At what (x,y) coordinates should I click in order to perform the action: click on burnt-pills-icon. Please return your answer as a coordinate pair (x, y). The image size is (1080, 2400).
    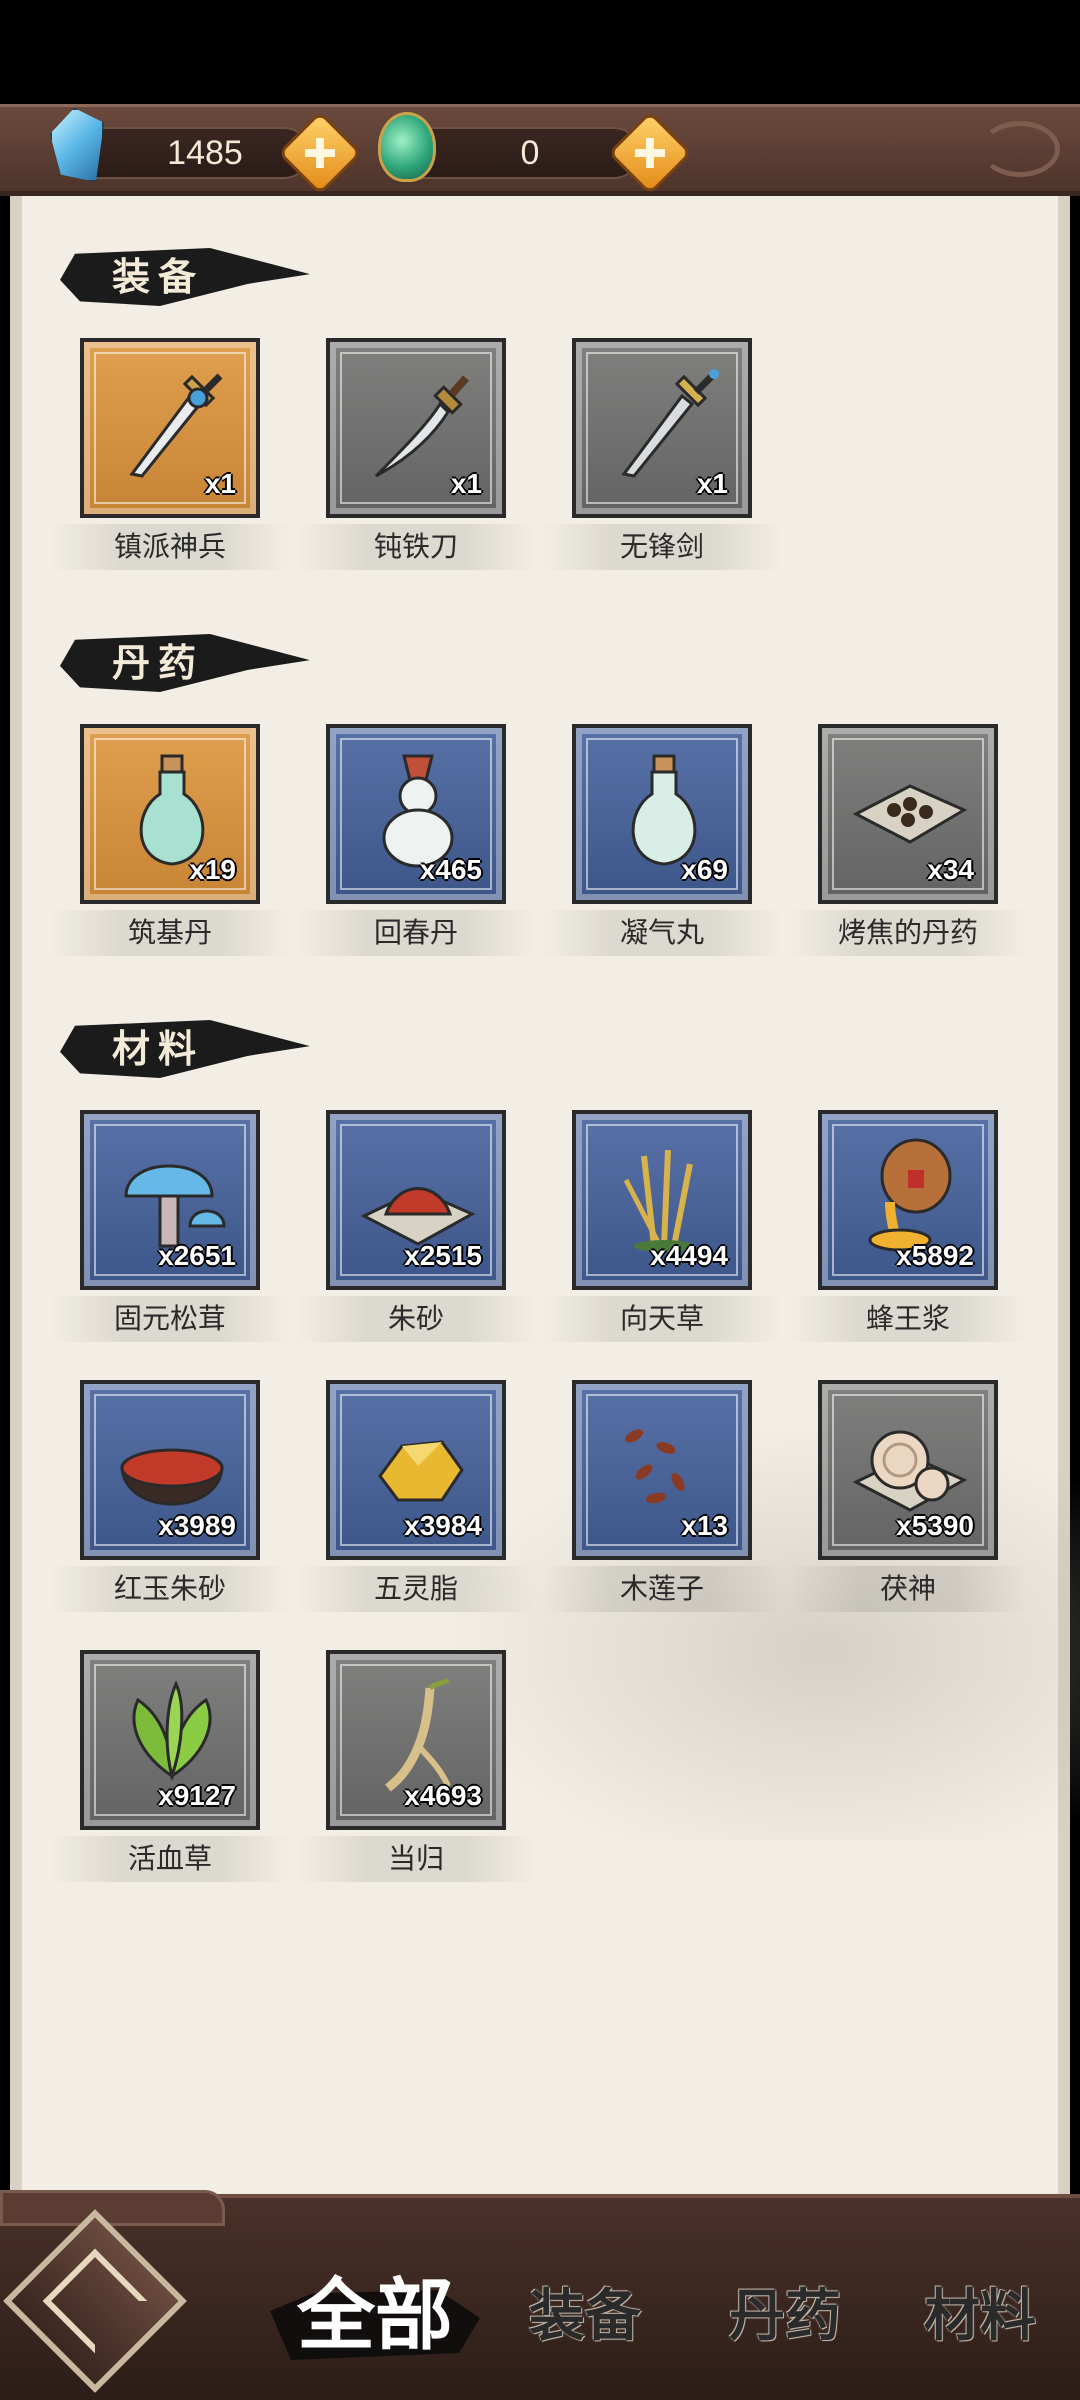
    Looking at the image, I should click on (910, 814).